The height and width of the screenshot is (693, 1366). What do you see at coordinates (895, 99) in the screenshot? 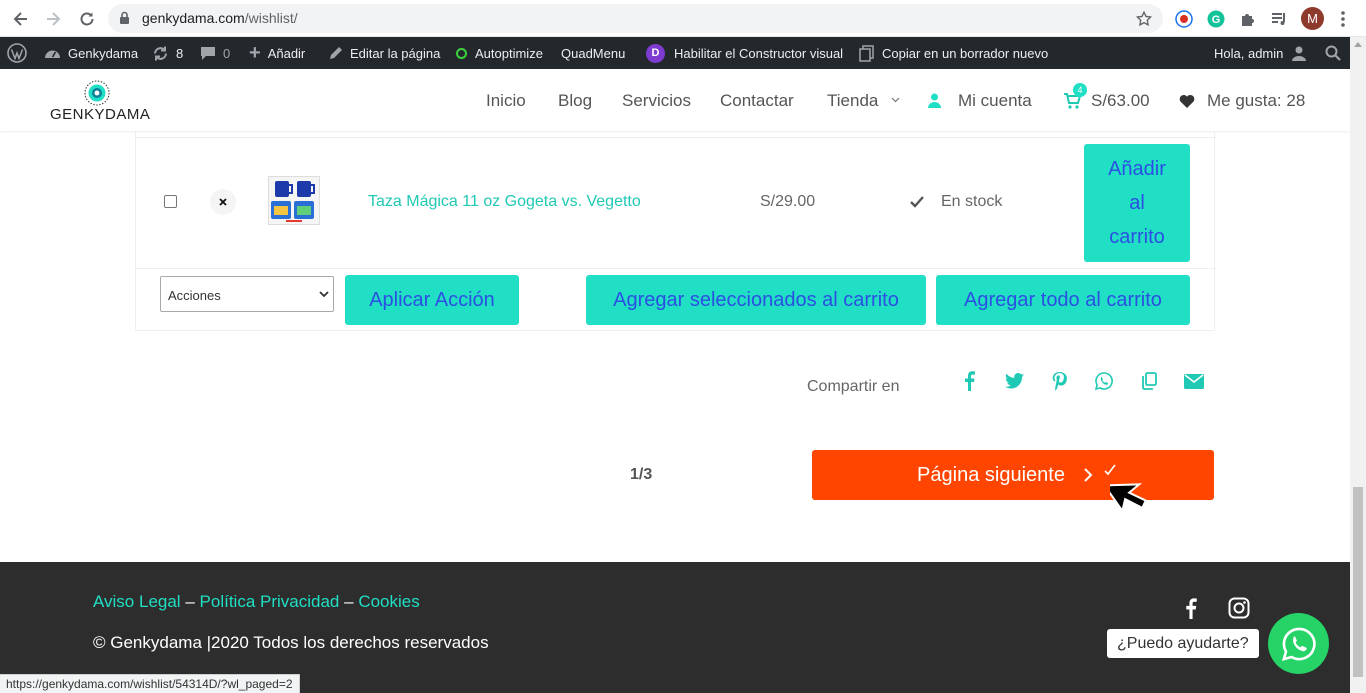
I see `chevron-down-icon` at bounding box center [895, 99].